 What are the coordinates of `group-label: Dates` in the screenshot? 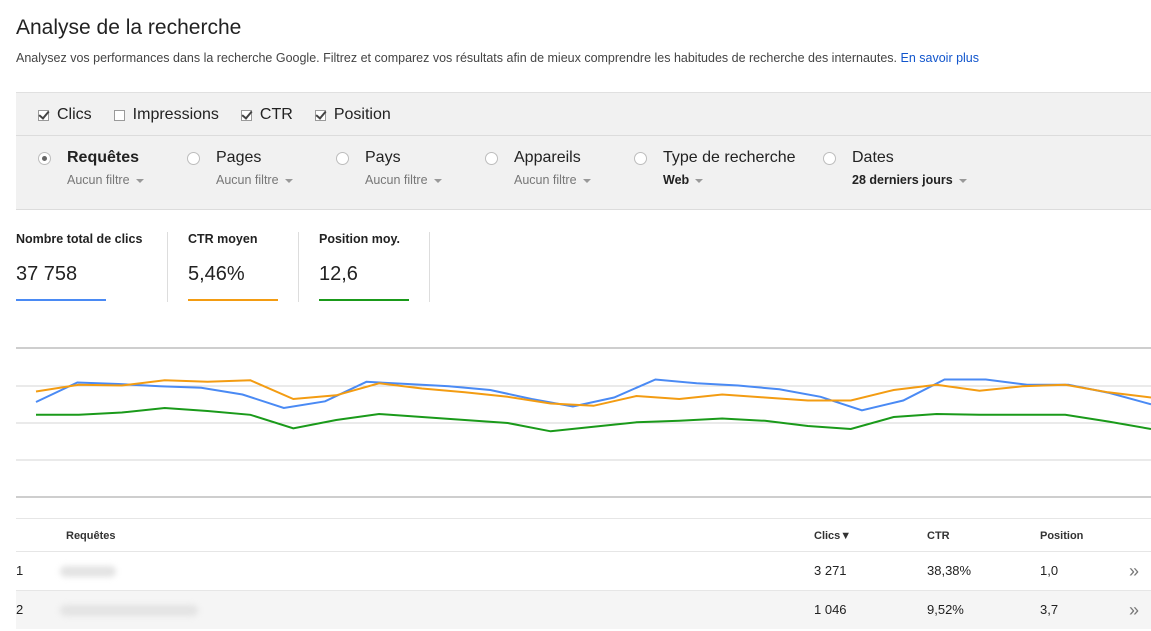 It's located at (873, 157).